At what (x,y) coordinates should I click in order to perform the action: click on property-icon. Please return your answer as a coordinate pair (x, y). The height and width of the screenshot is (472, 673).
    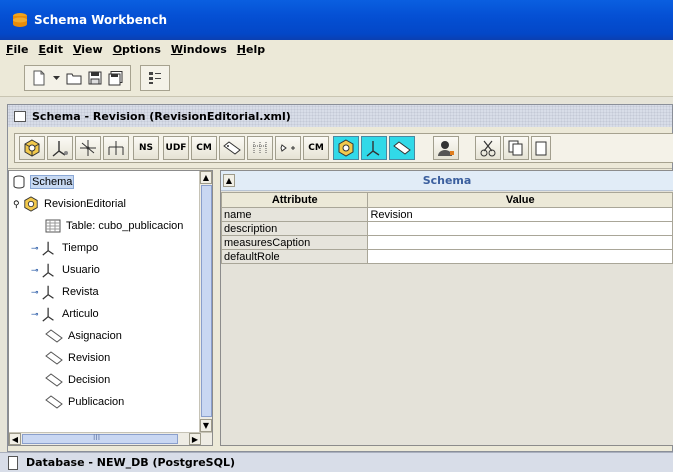
    Looking at the image, I should click on (288, 148).